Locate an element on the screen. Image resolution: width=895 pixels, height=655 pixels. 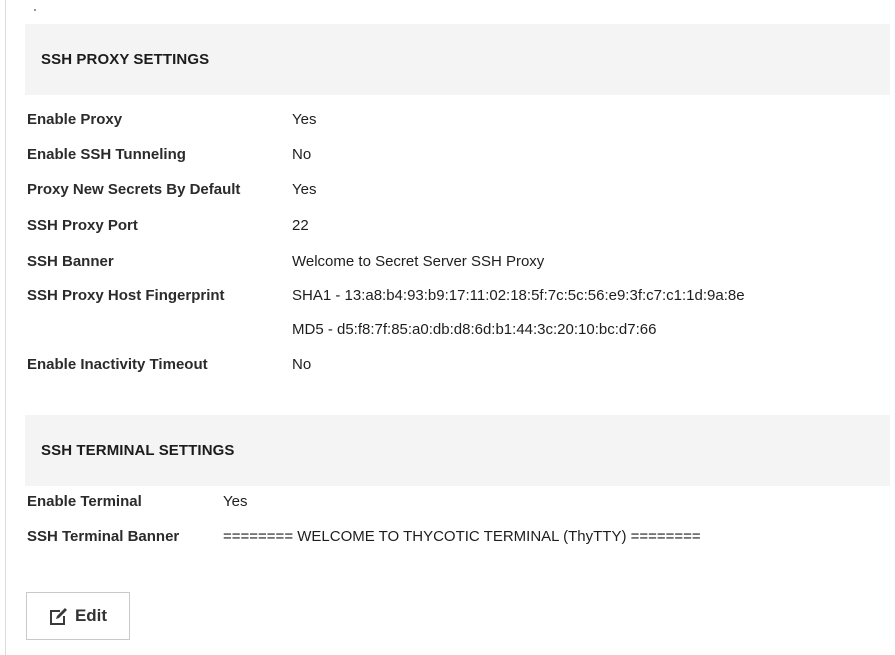
edit-button-label: Edit is located at coordinates (91, 615).